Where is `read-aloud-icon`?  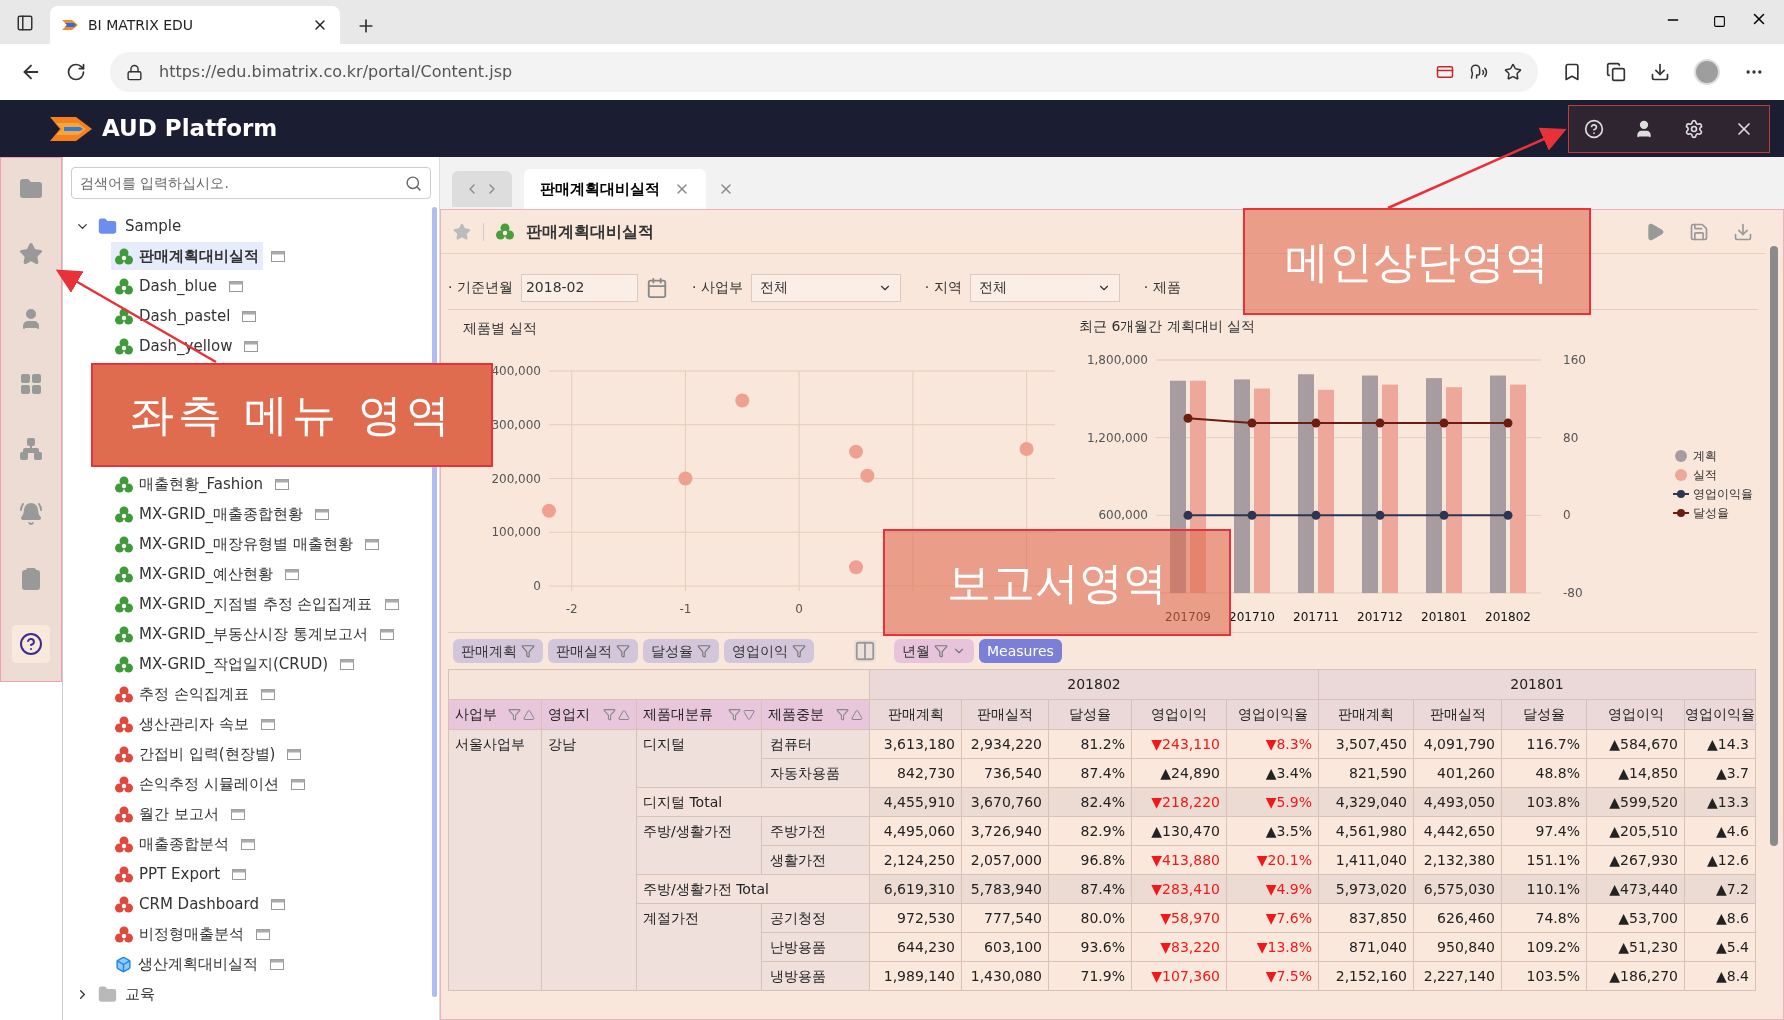
read-aloud-icon is located at coordinates (1479, 72).